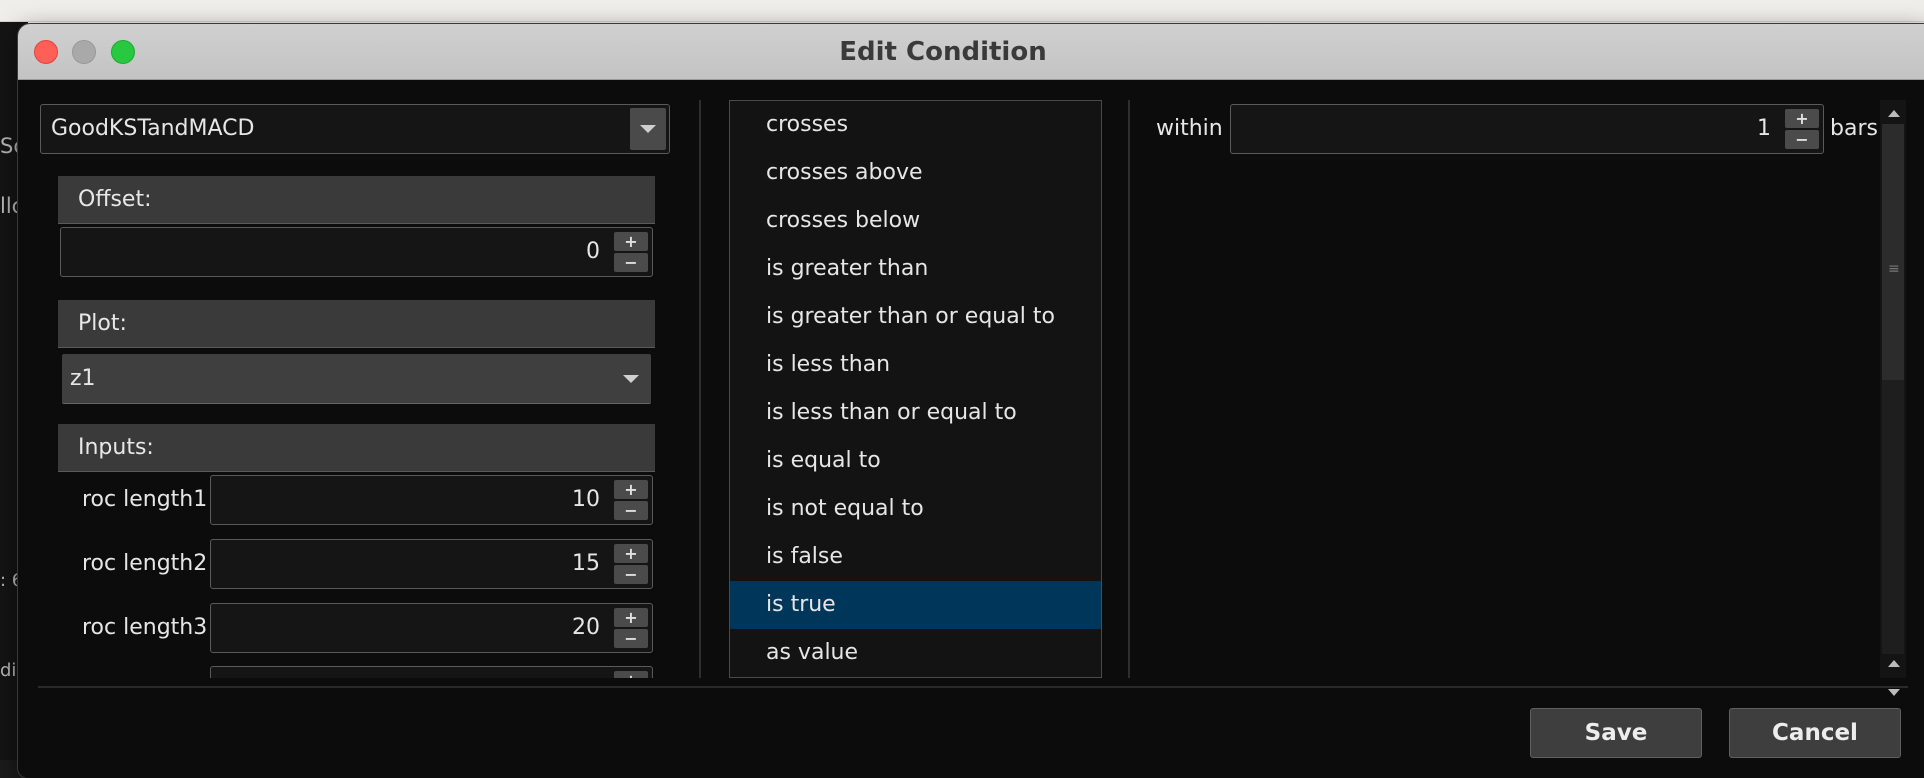 This screenshot has height=778, width=1924. I want to click on offset-section-header: Offset:, so click(356, 200).